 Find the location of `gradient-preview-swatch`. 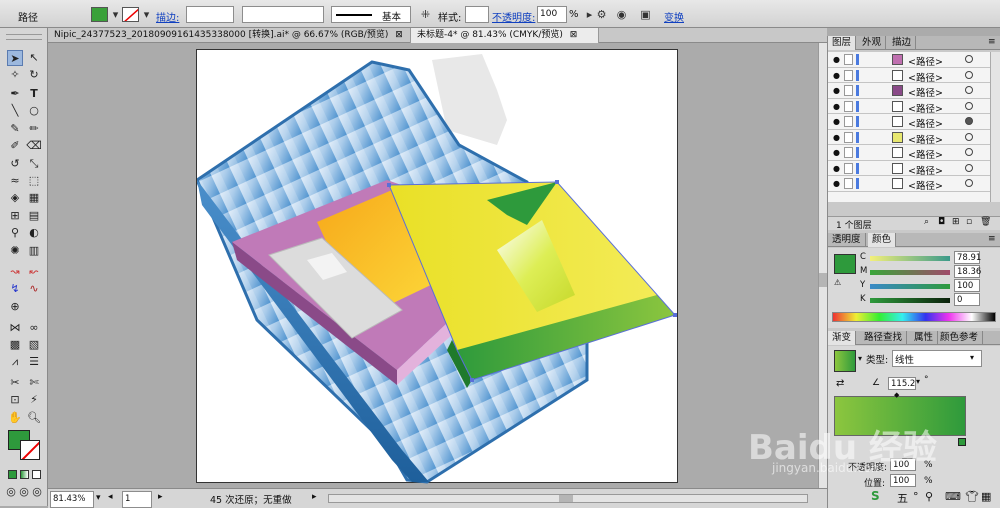

gradient-preview-swatch is located at coordinates (845, 361).